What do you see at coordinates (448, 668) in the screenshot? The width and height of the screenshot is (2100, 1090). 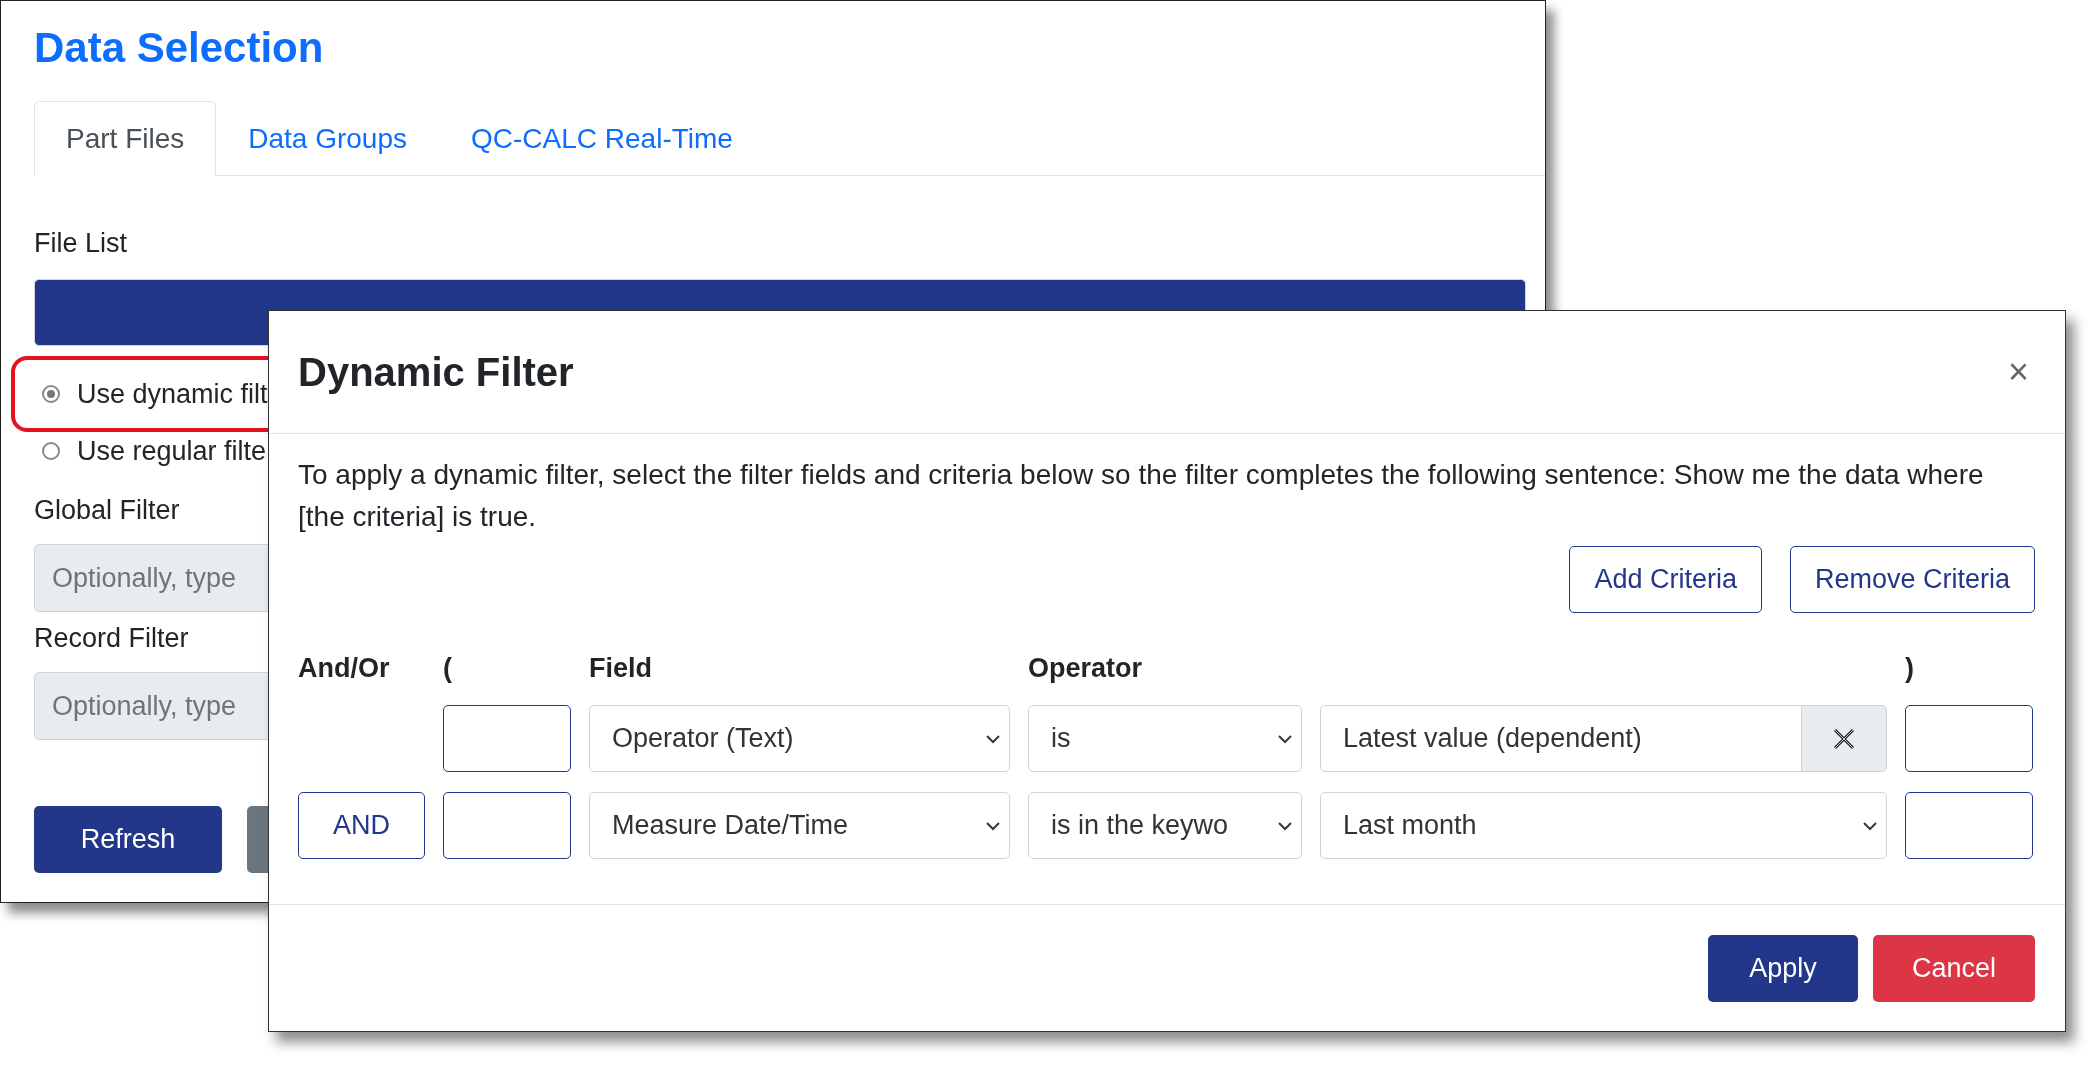 I see `column-header: (` at bounding box center [448, 668].